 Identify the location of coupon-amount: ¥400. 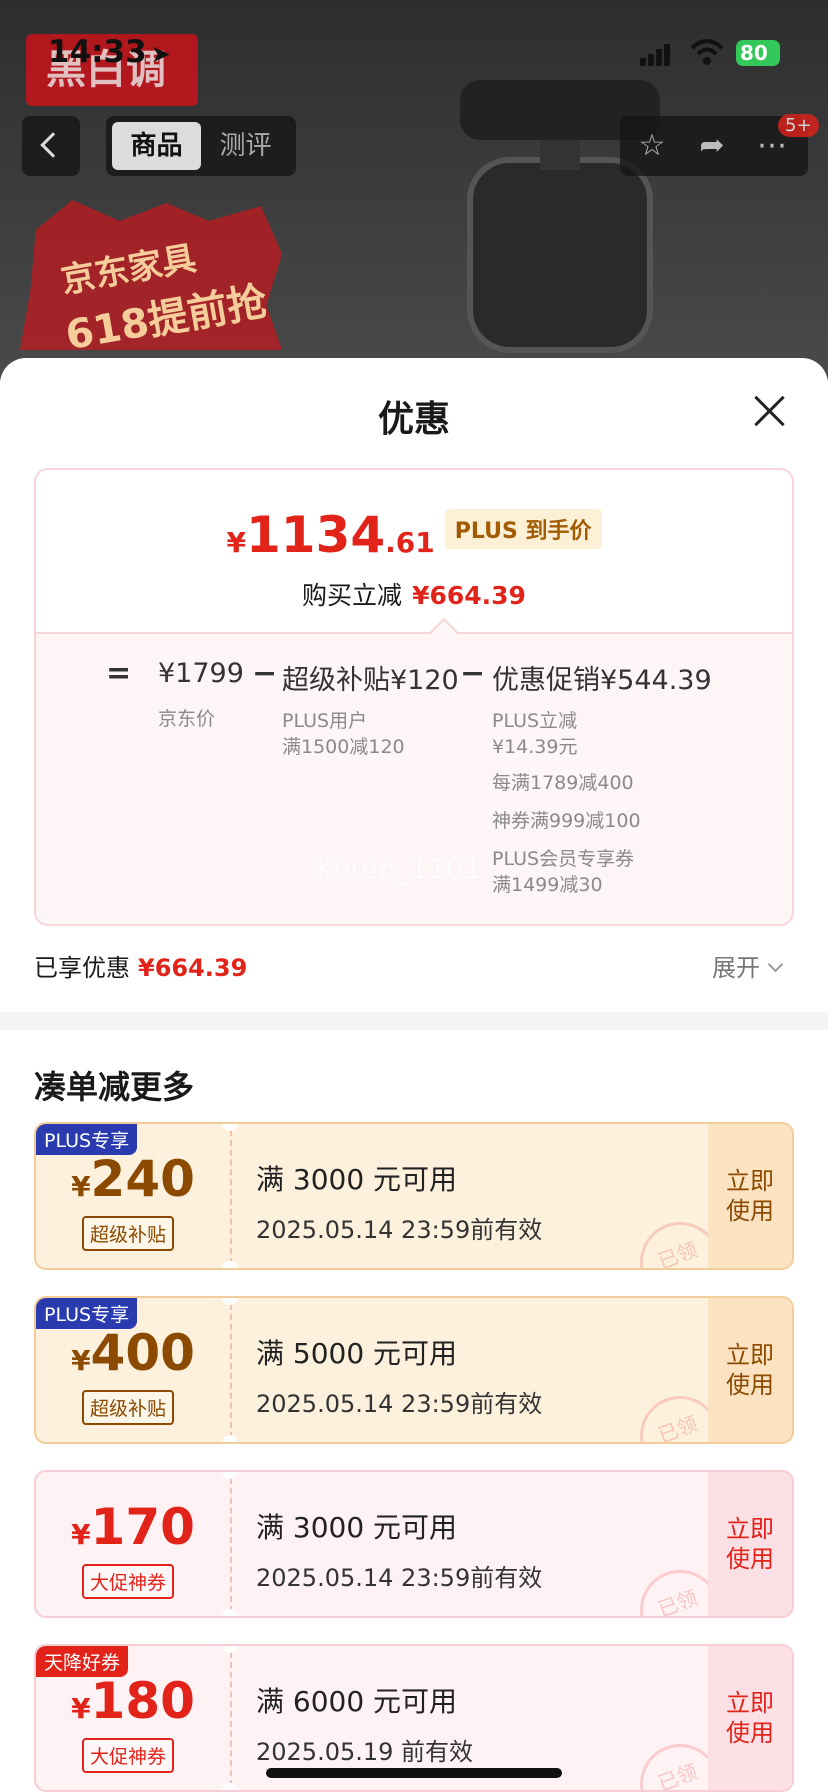
(133, 1353).